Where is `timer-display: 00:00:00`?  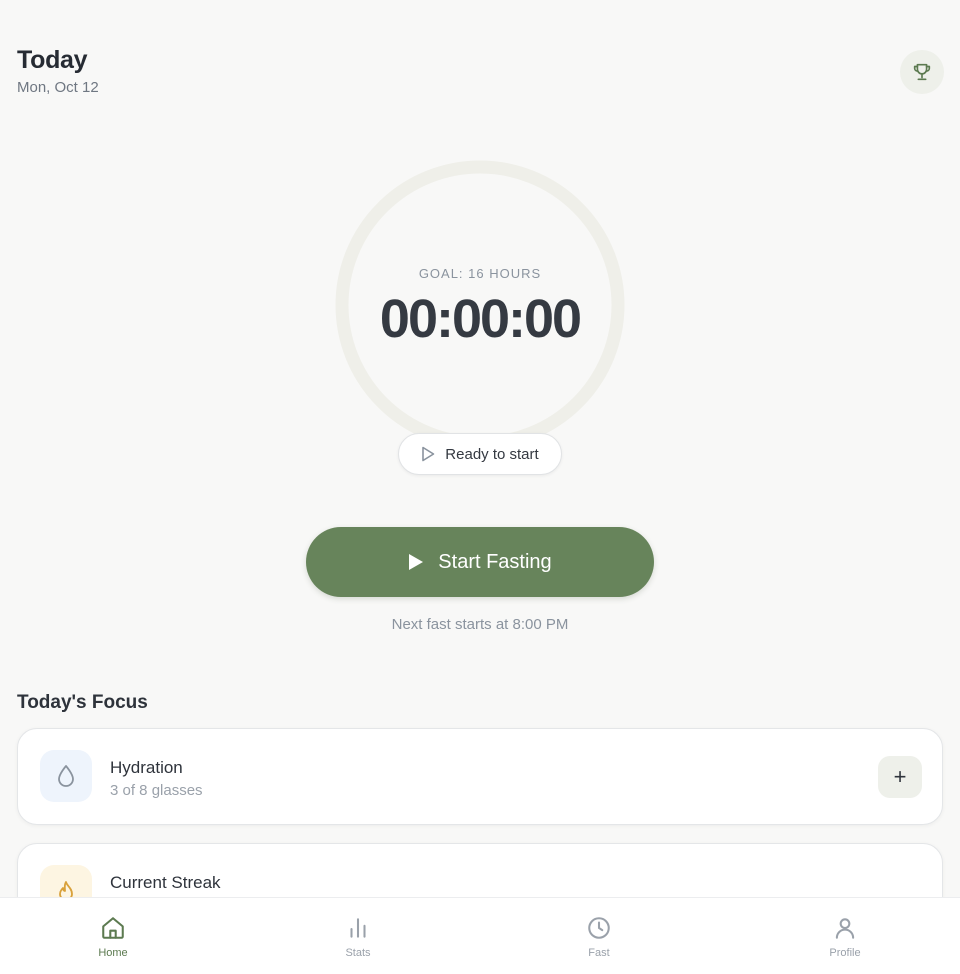 timer-display: 00:00:00 is located at coordinates (480, 319).